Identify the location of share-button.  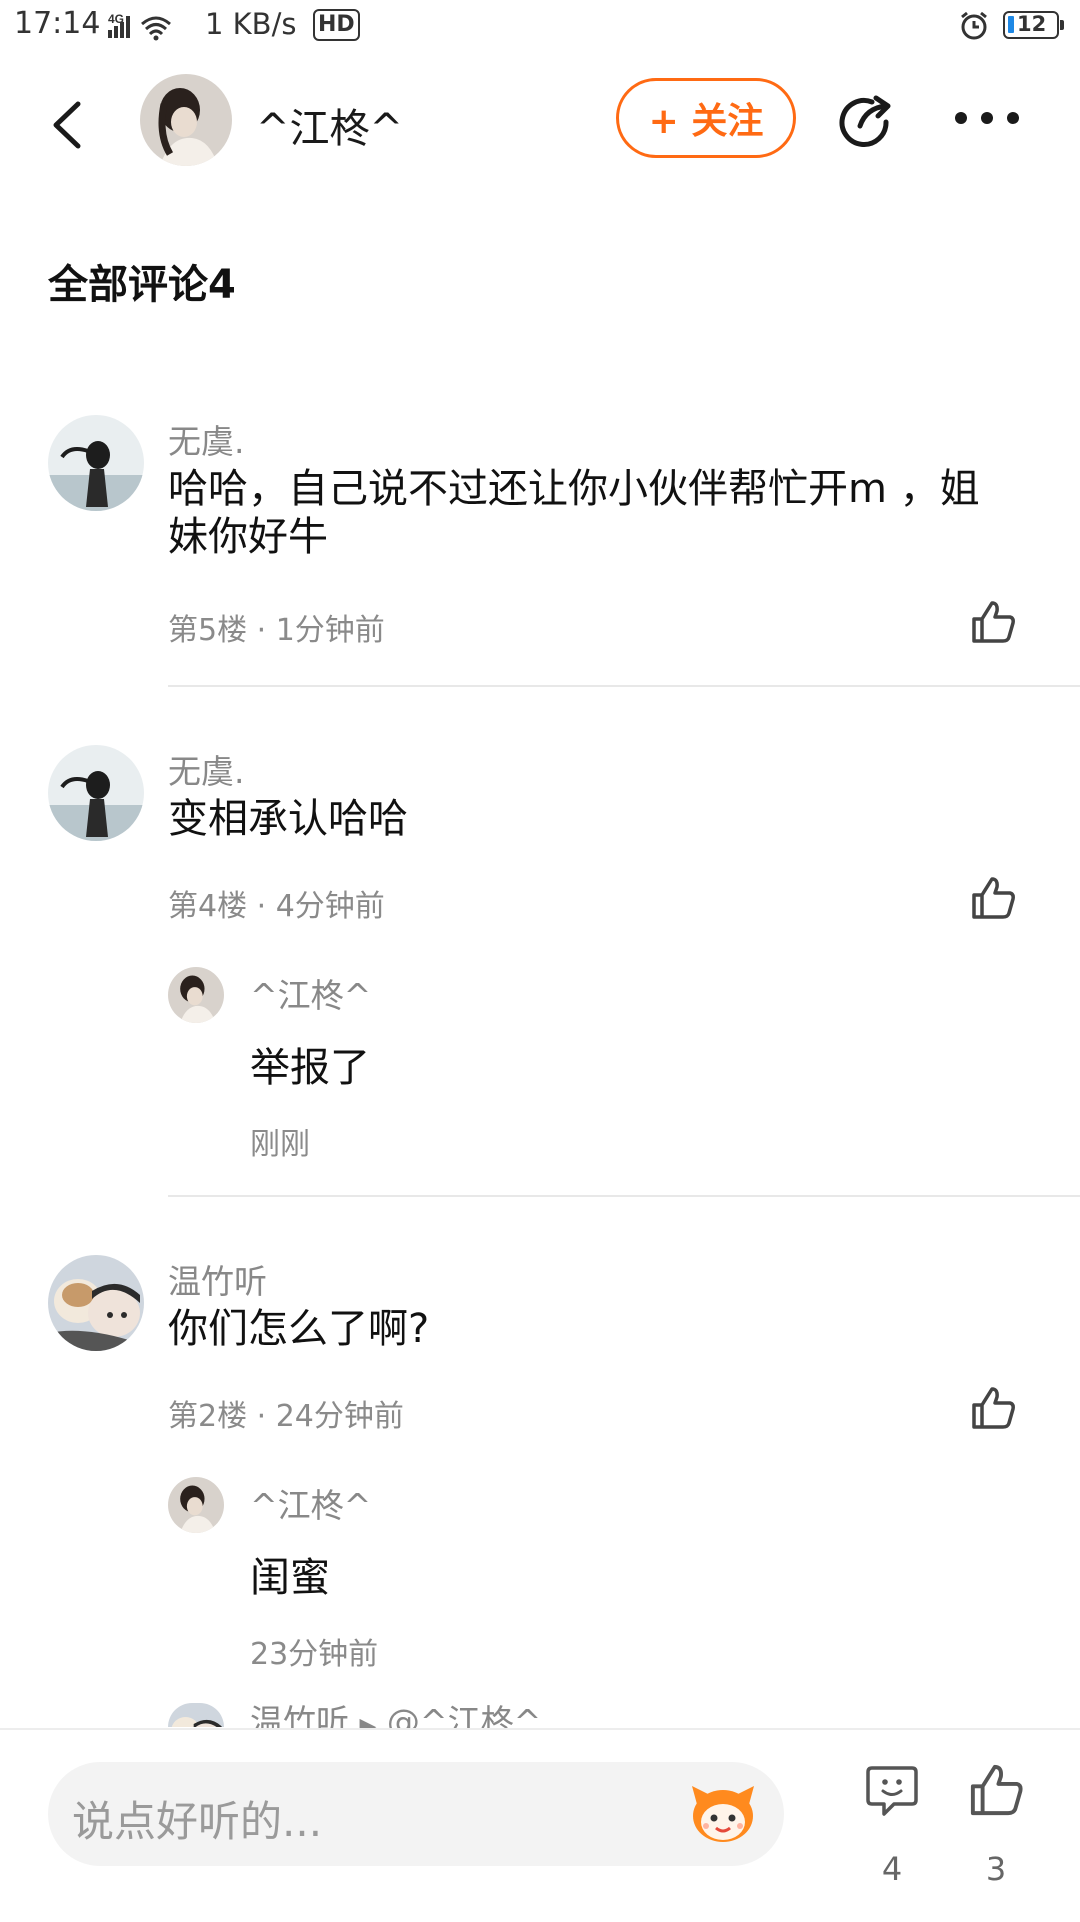
(866, 122).